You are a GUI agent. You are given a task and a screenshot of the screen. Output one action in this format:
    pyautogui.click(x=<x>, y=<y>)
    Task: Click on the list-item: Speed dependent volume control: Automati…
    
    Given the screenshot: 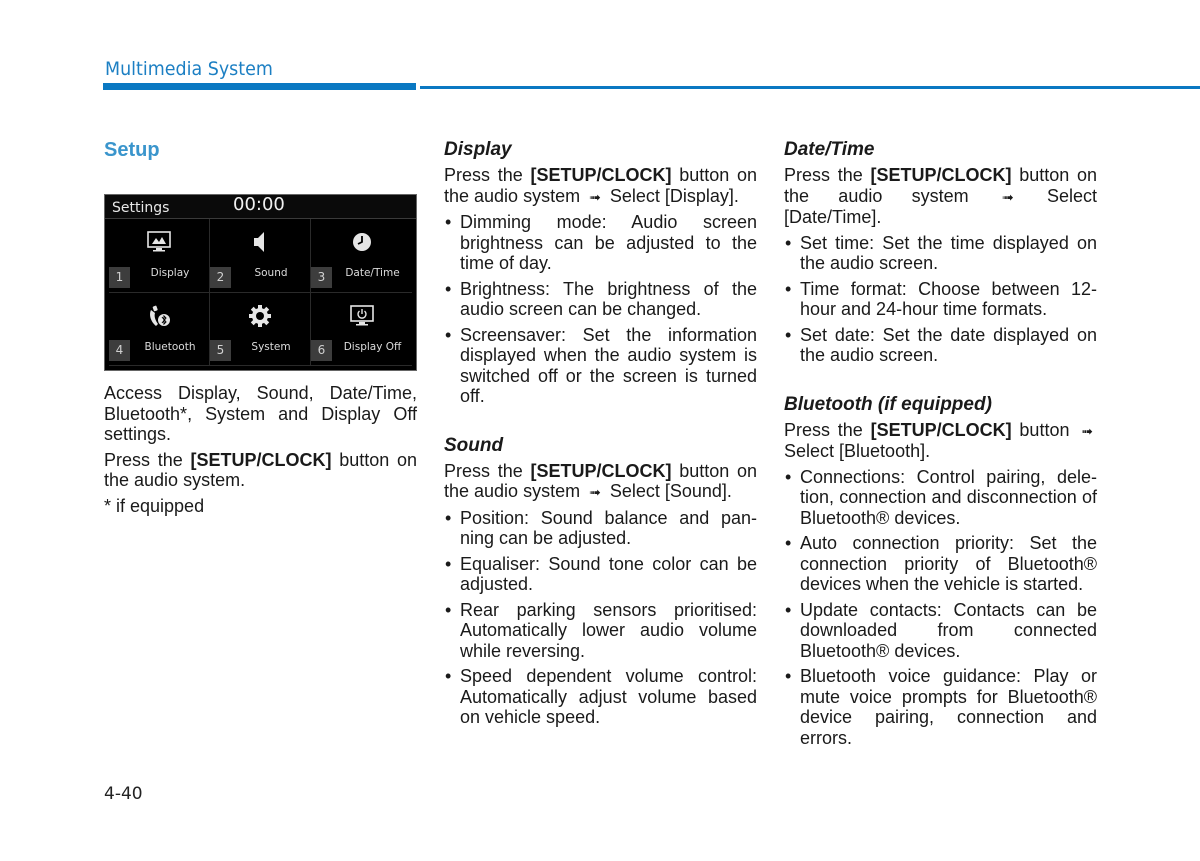 What is the action you would take?
    pyautogui.click(x=600, y=697)
    